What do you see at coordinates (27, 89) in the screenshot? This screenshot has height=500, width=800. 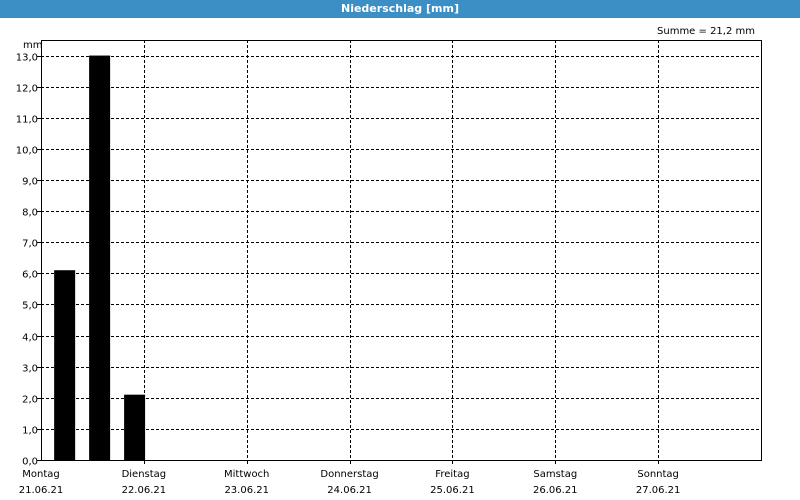 I see `y-tick-label: 12,0` at bounding box center [27, 89].